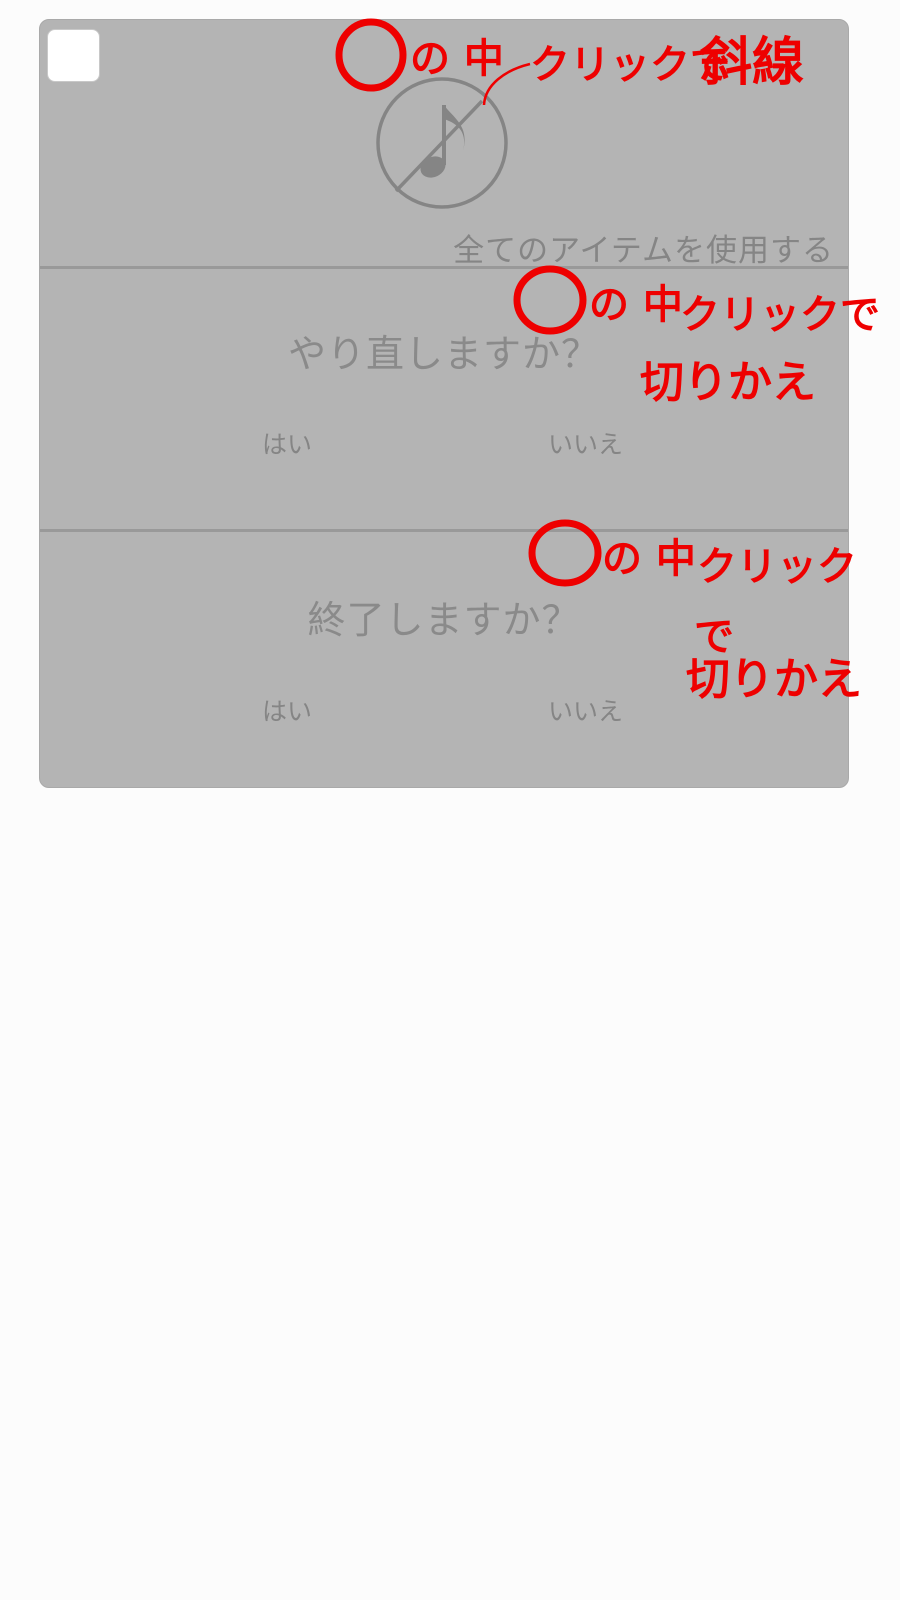 This screenshot has height=1600, width=900. Describe the element at coordinates (585, 443) in the screenshot. I see `retry-no-button: いいえ` at that location.